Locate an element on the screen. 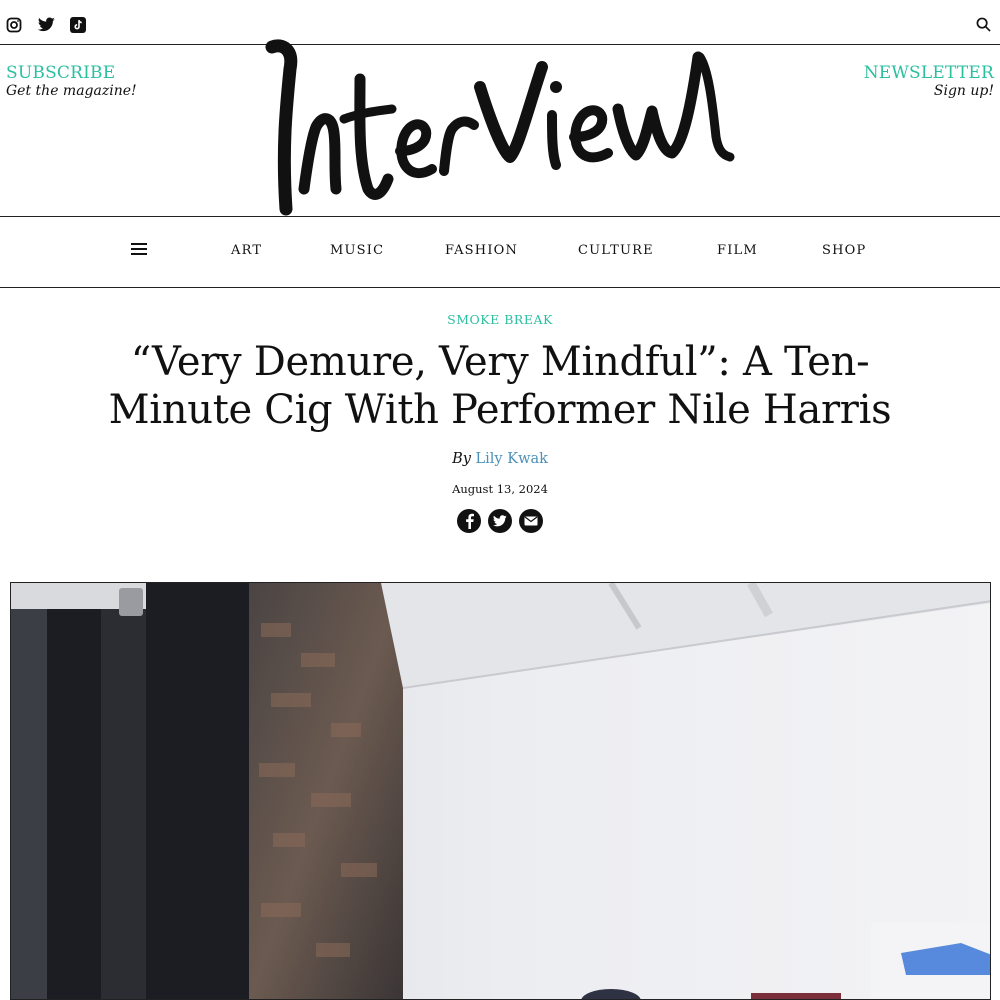 The image size is (1000, 1000). interview-logo is located at coordinates (500, 128).